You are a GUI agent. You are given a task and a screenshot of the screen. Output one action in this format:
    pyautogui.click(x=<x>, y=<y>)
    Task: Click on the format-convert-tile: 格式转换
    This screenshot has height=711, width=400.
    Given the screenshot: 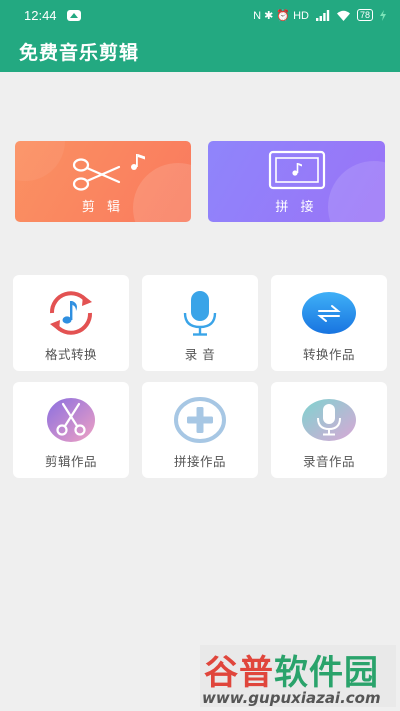 What is the action you would take?
    pyautogui.click(x=71, y=323)
    